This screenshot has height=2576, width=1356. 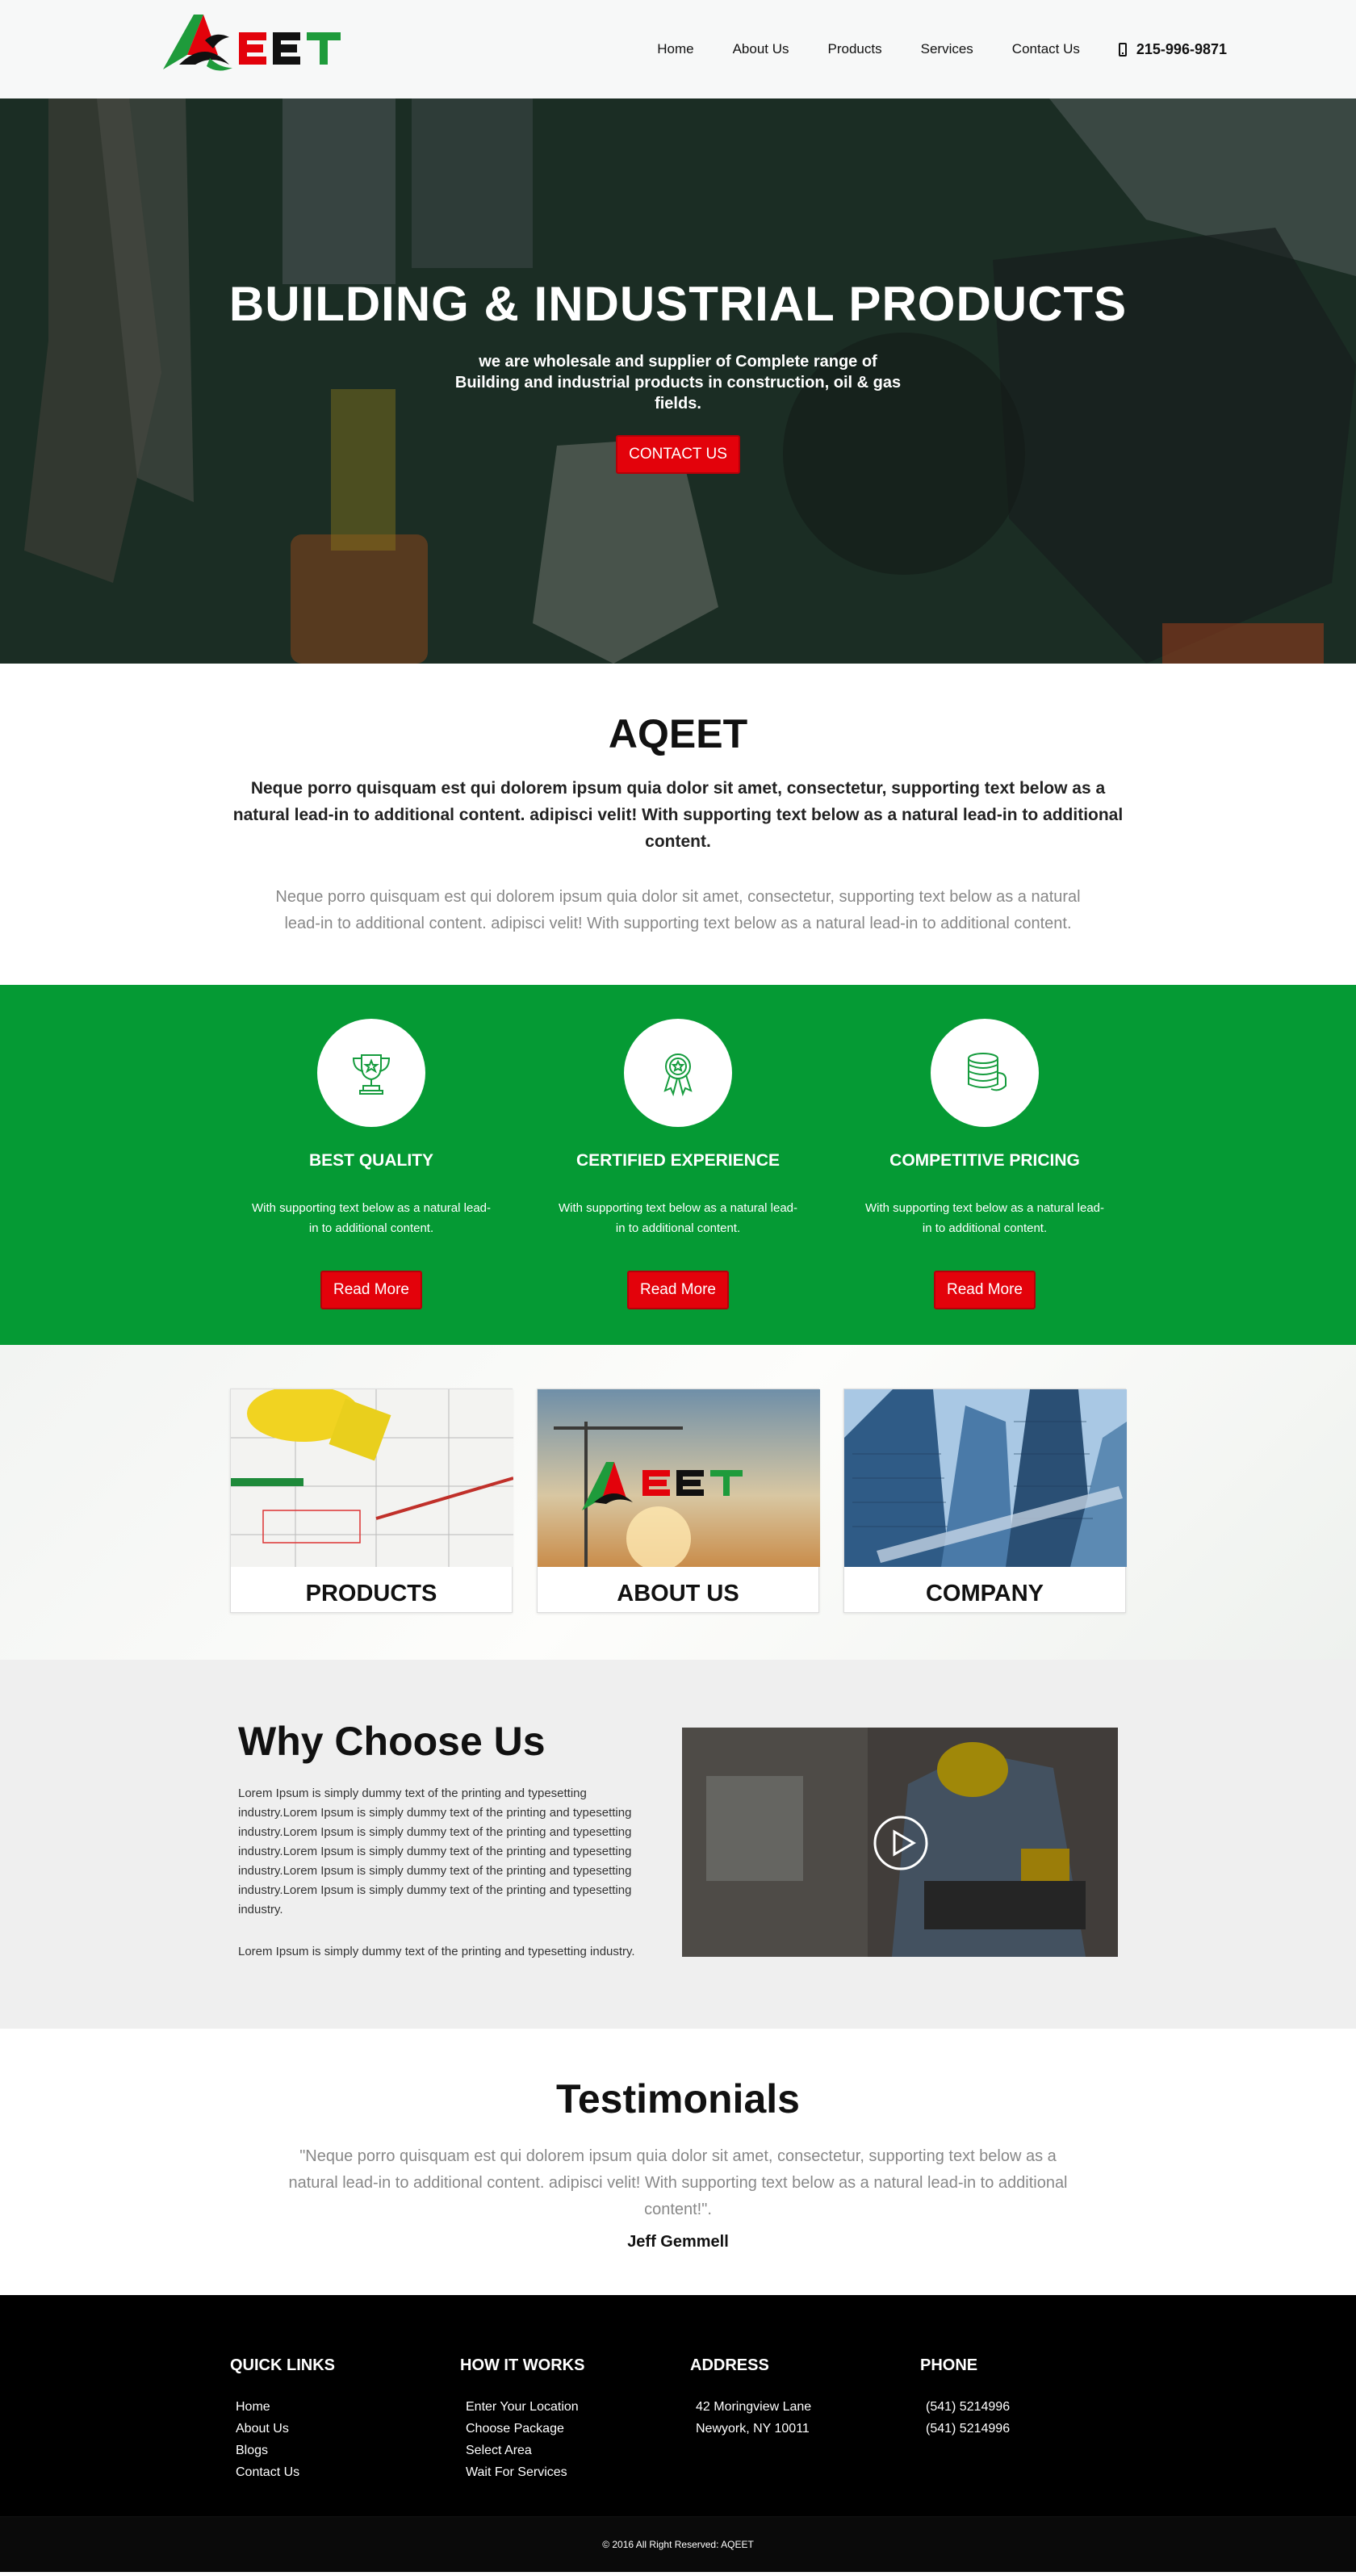 I want to click on why-title: Why Choose Us, so click(x=392, y=1741).